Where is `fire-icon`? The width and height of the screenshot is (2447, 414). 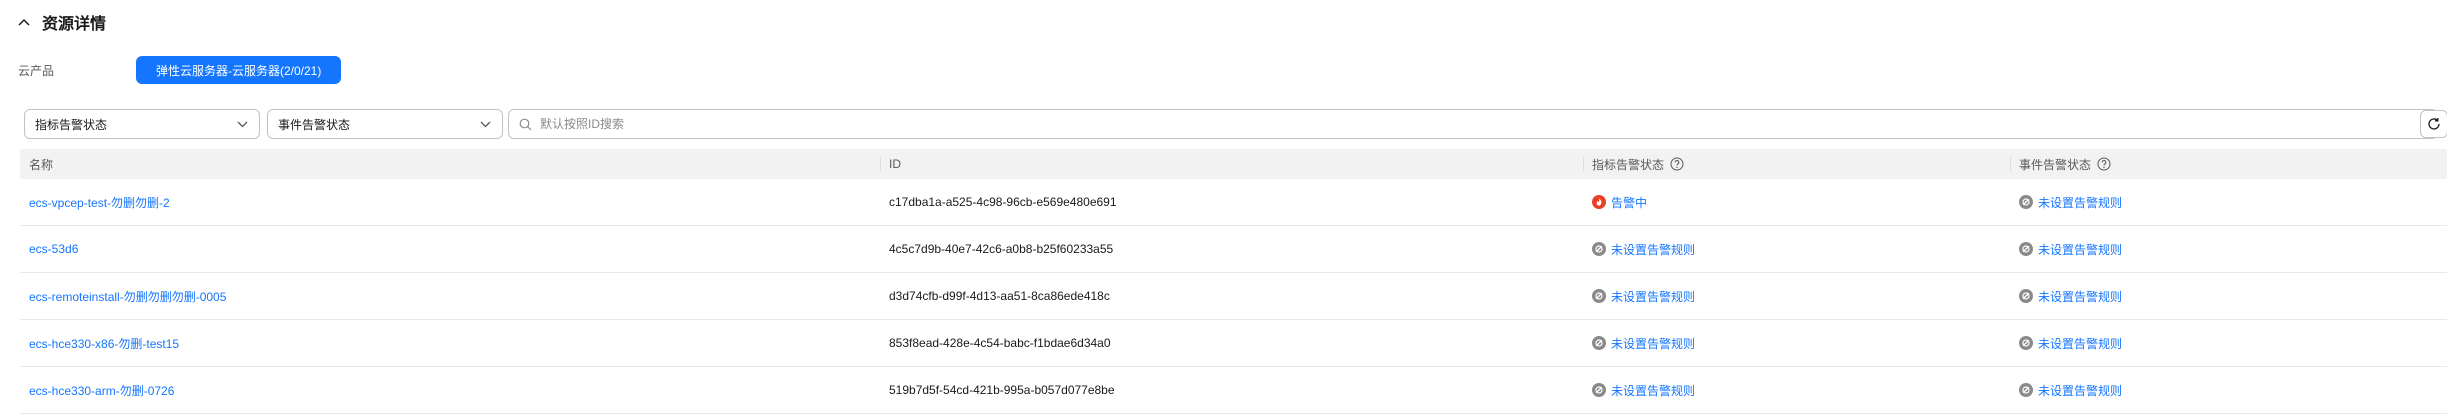
fire-icon is located at coordinates (1599, 202).